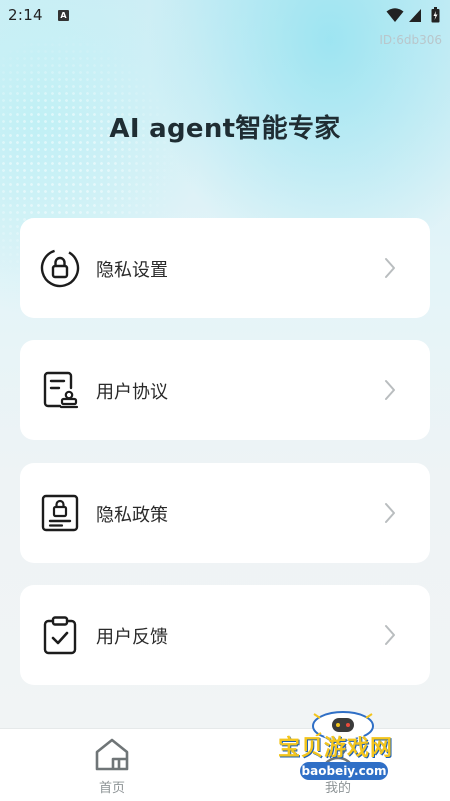 This screenshot has height=801, width=450. What do you see at coordinates (344, 771) in the screenshot?
I see `watermark-url: baobeiy.com` at bounding box center [344, 771].